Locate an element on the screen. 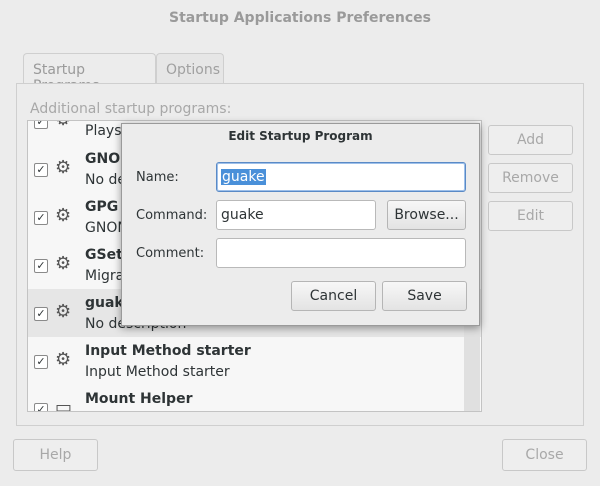 The width and height of the screenshot is (600, 486). help-button: Help is located at coordinates (55, 455).